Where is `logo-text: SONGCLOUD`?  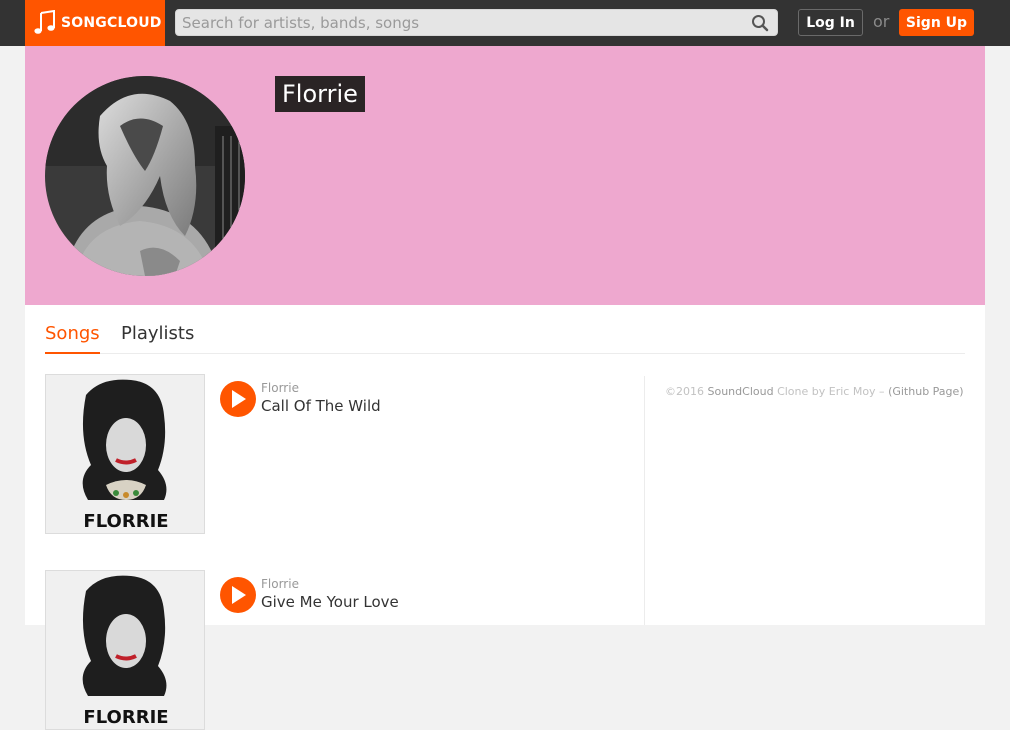 logo-text: SONGCLOUD is located at coordinates (111, 23).